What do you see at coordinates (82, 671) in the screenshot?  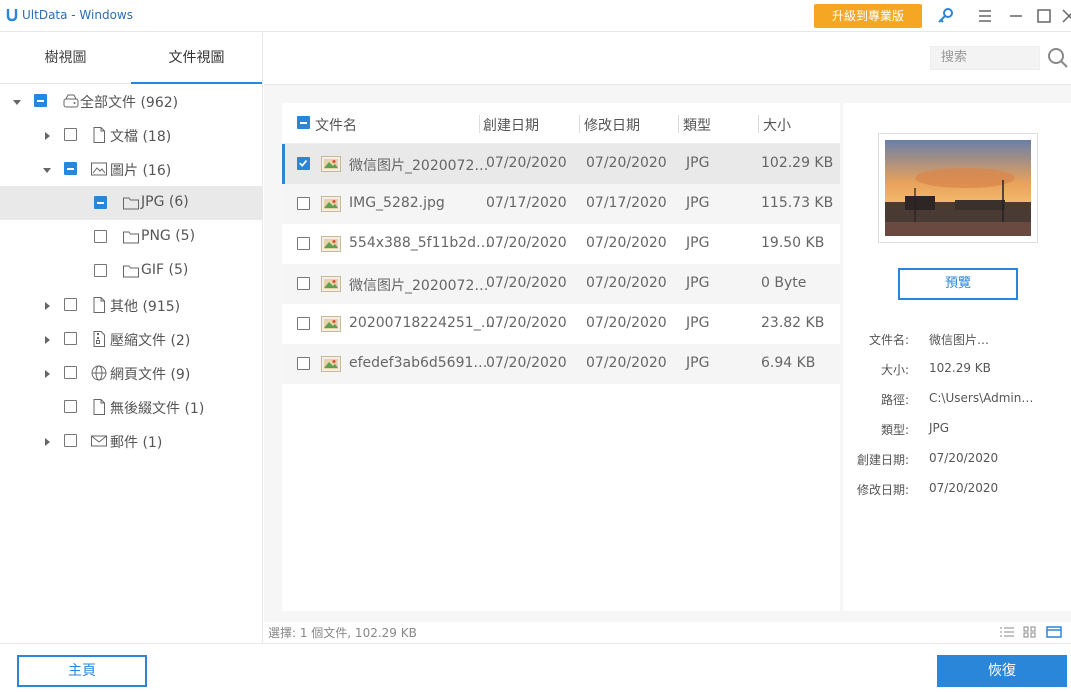 I see `home-button: 主頁` at bounding box center [82, 671].